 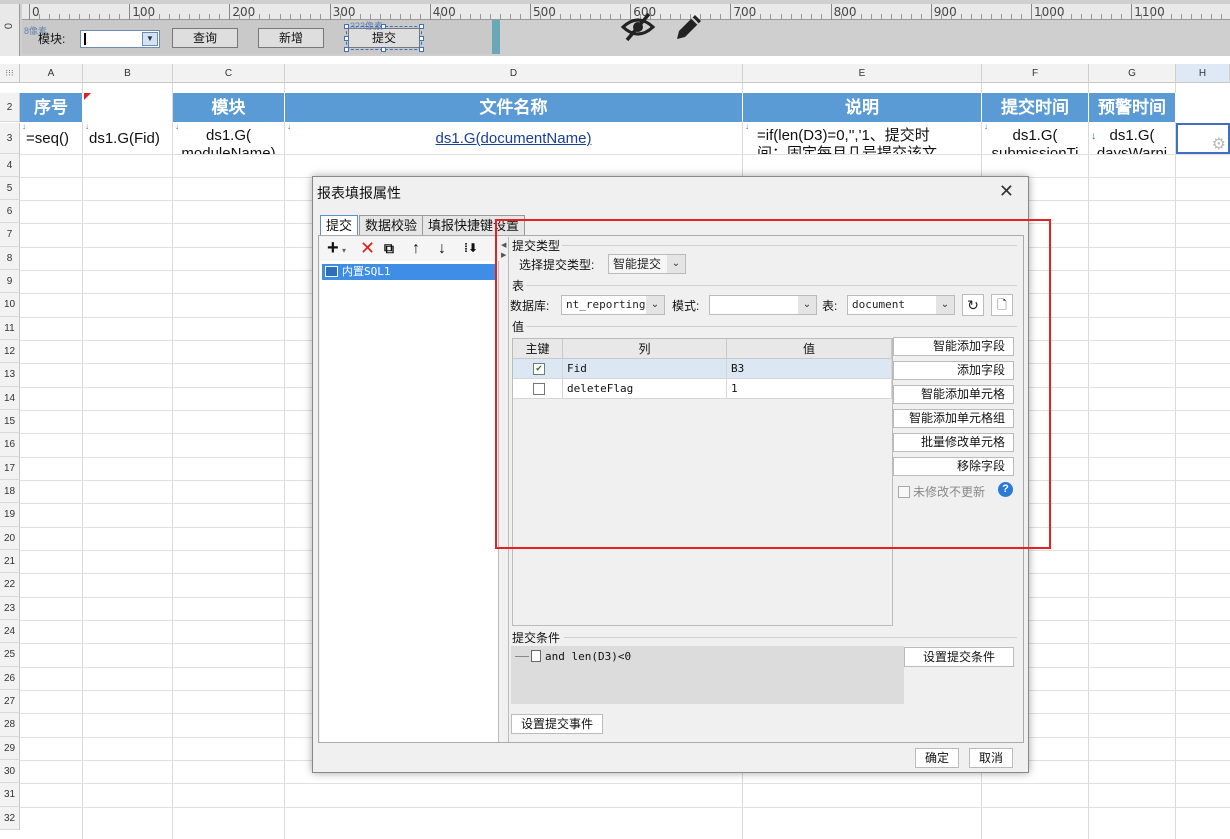 I want to click on set-submit-event-button: 设置提交事件, so click(x=557, y=724).